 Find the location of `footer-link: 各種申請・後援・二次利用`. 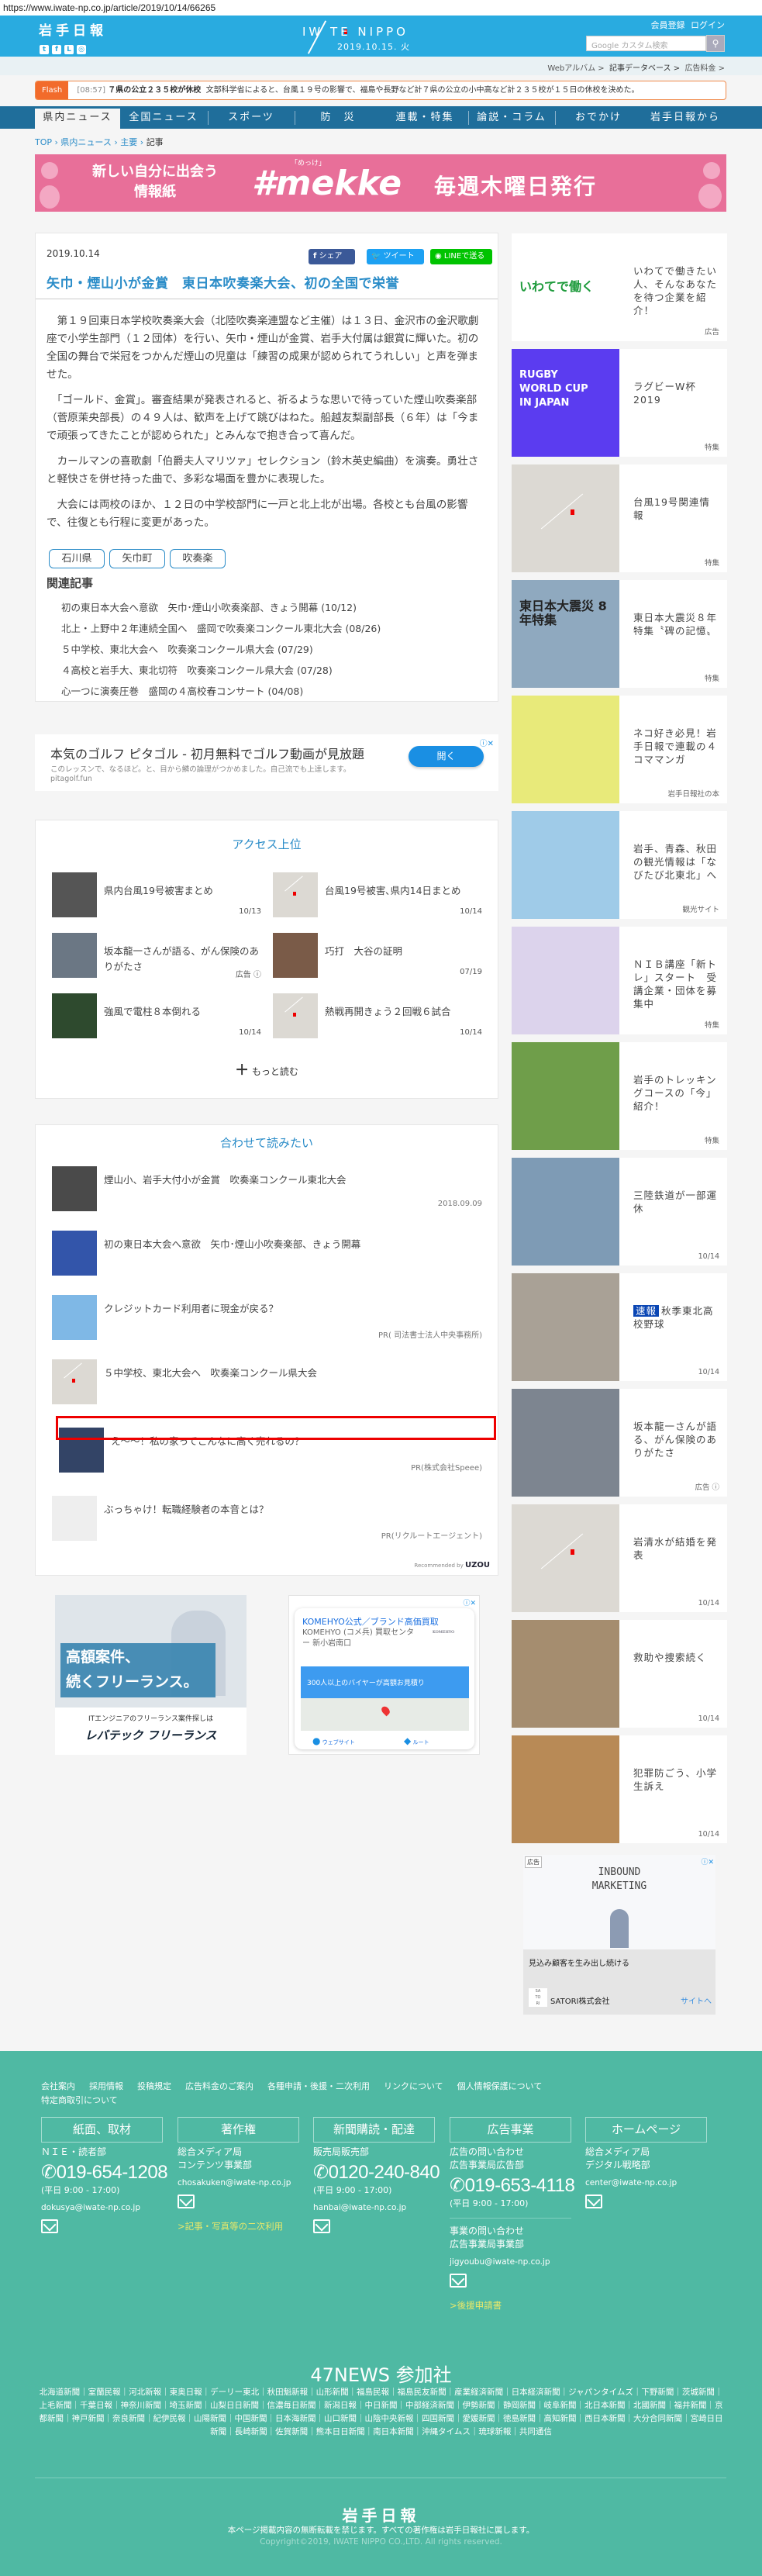

footer-link: 各種申請・後援・二次利用 is located at coordinates (318, 2086).